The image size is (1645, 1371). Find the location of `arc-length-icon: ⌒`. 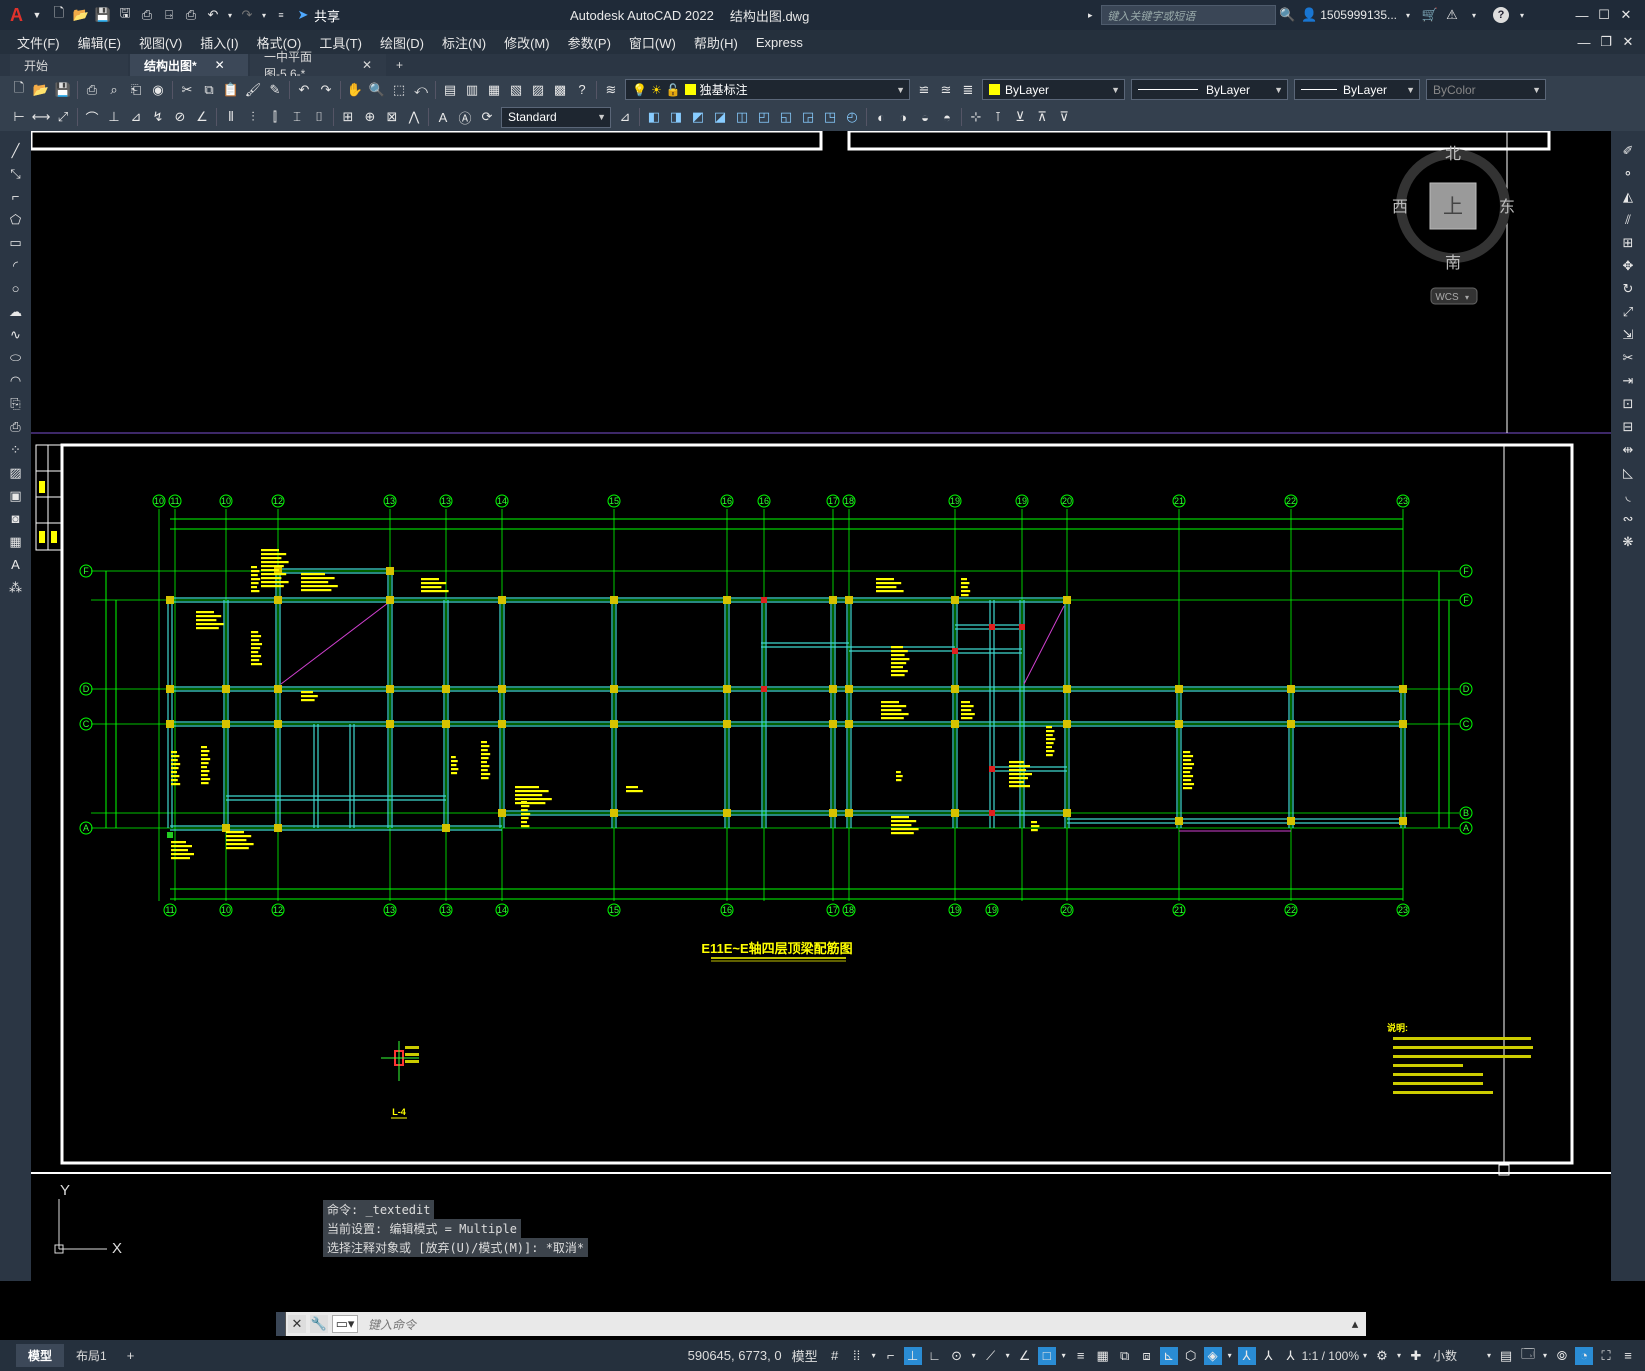

arc-length-icon: ⌒ is located at coordinates (92, 117).